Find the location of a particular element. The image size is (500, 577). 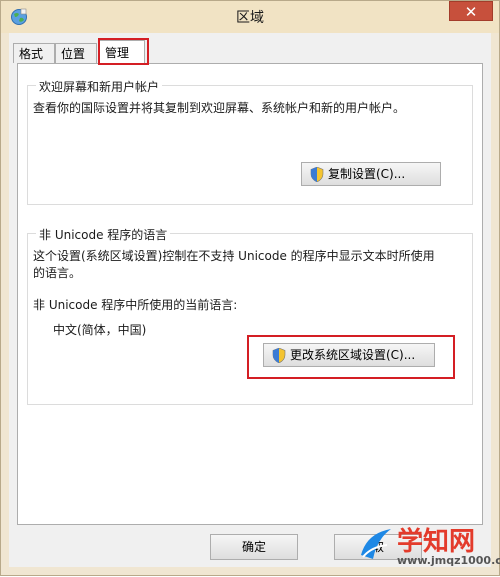

tab-location: 位置 is located at coordinates (76, 53).